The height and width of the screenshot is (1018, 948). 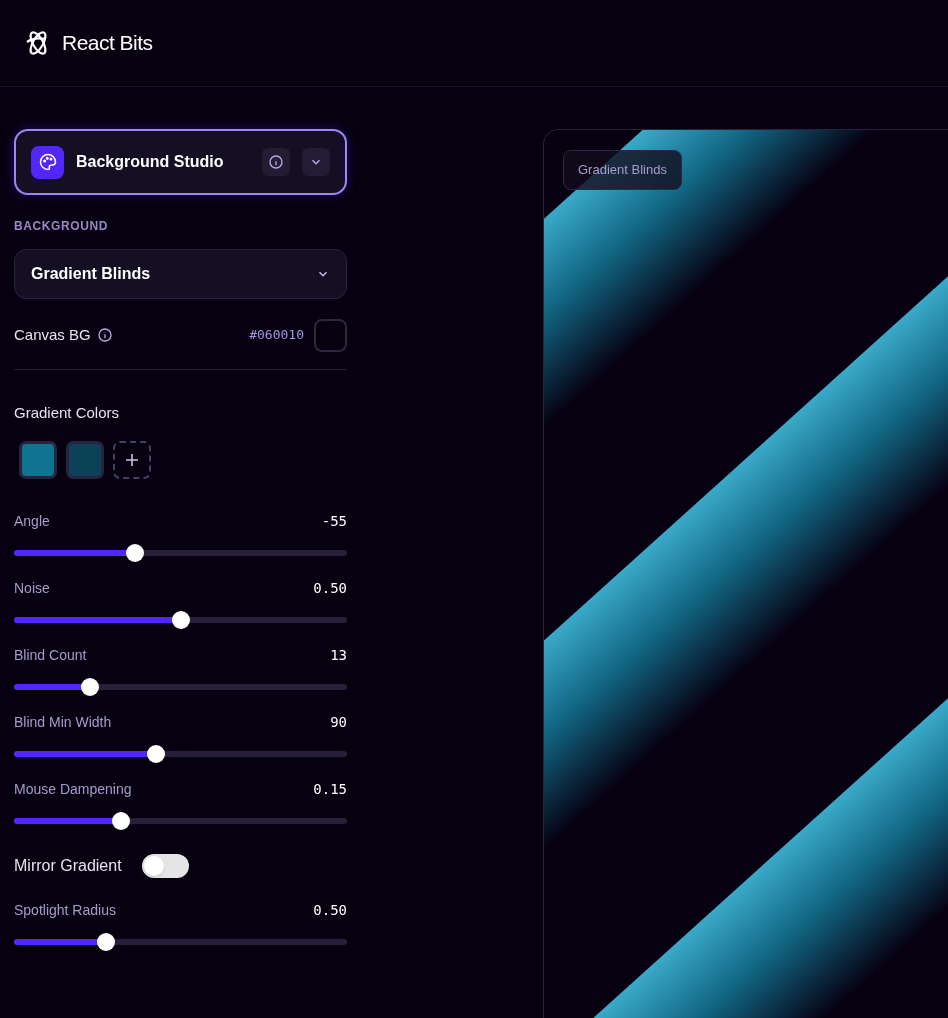 What do you see at coordinates (334, 521) in the screenshot?
I see `slider-value: -55` at bounding box center [334, 521].